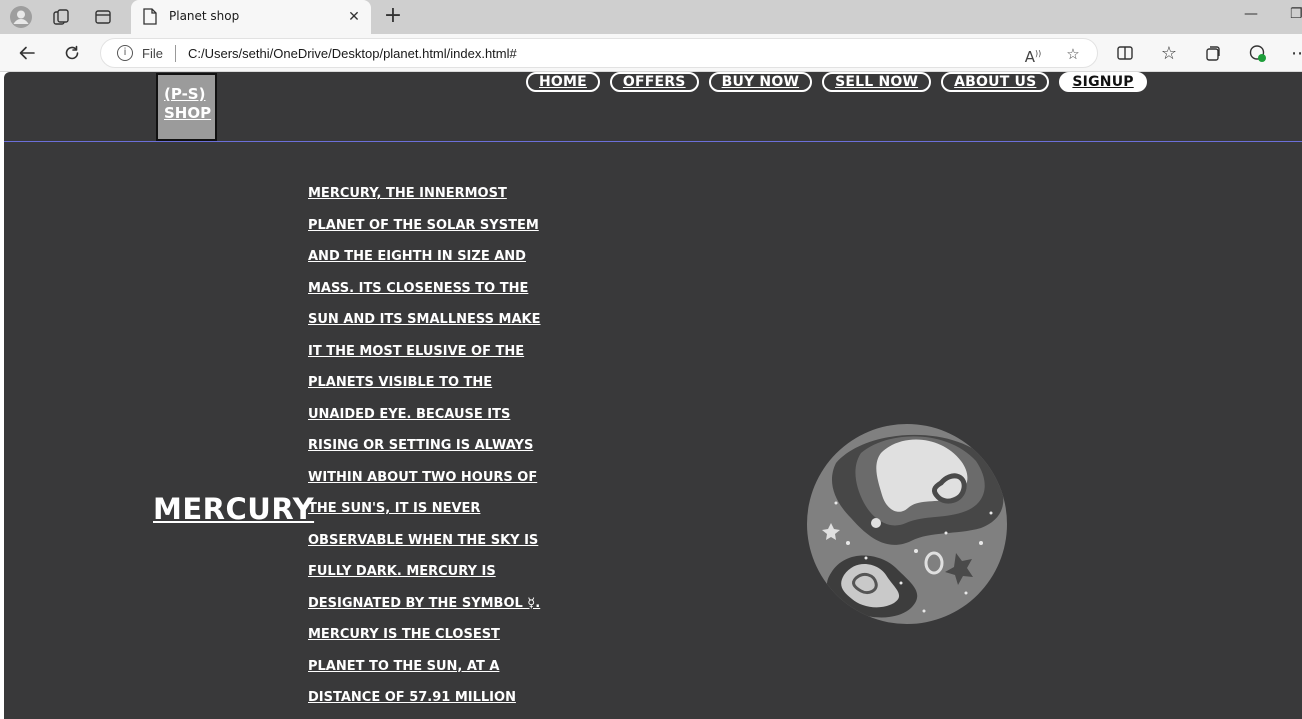  What do you see at coordinates (188, 113) in the screenshot?
I see `logo-line-2: SHOP` at bounding box center [188, 113].